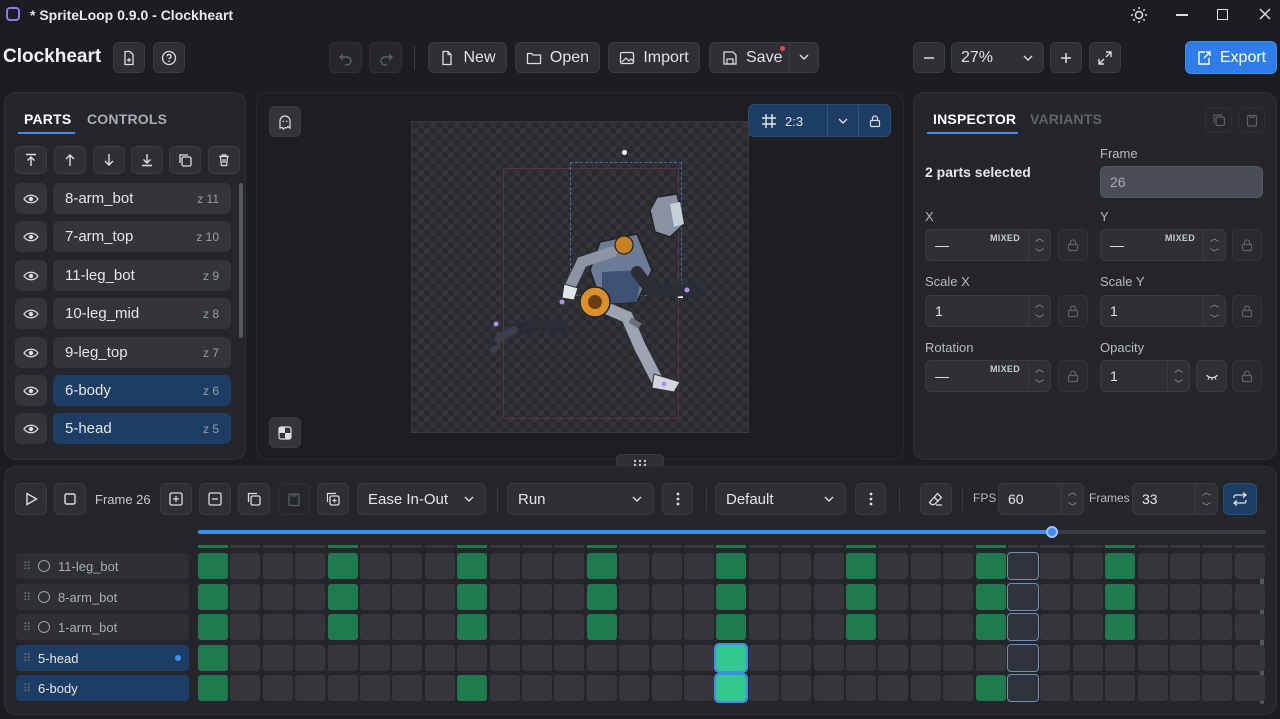 Image resolution: width=1280 pixels, height=719 pixels. Describe the element at coordinates (1265, 14) in the screenshot. I see `close-icon` at that location.